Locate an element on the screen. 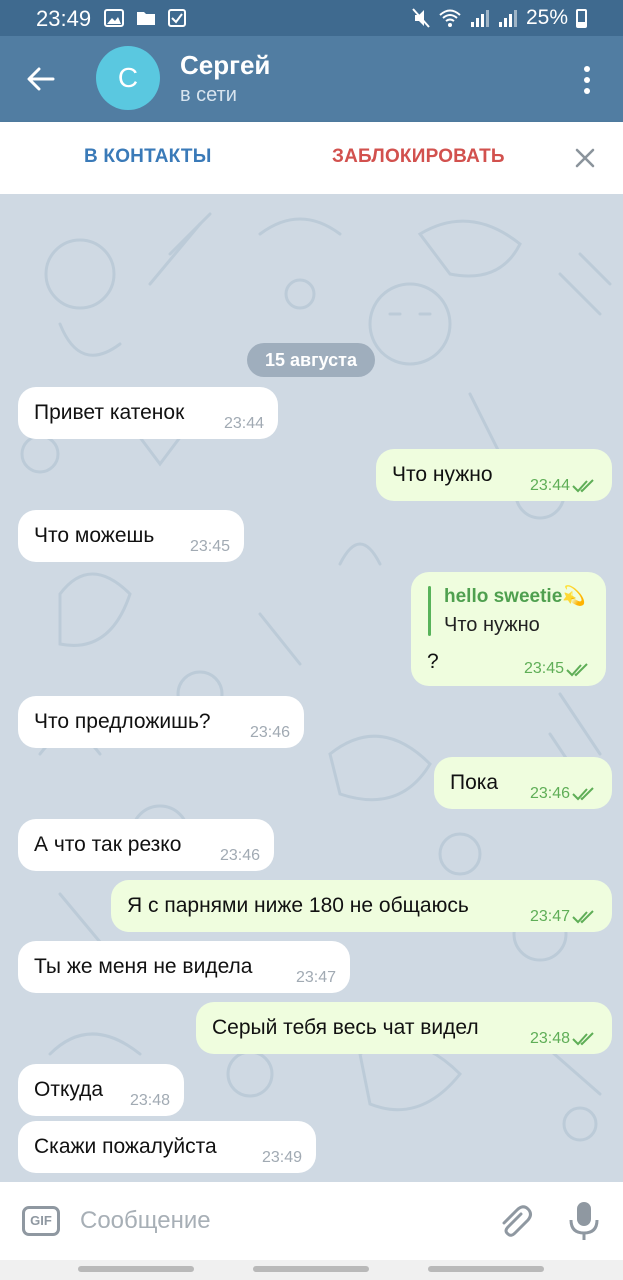 The height and width of the screenshot is (1280, 623). date-separator: 15 августа is located at coordinates (311, 360).